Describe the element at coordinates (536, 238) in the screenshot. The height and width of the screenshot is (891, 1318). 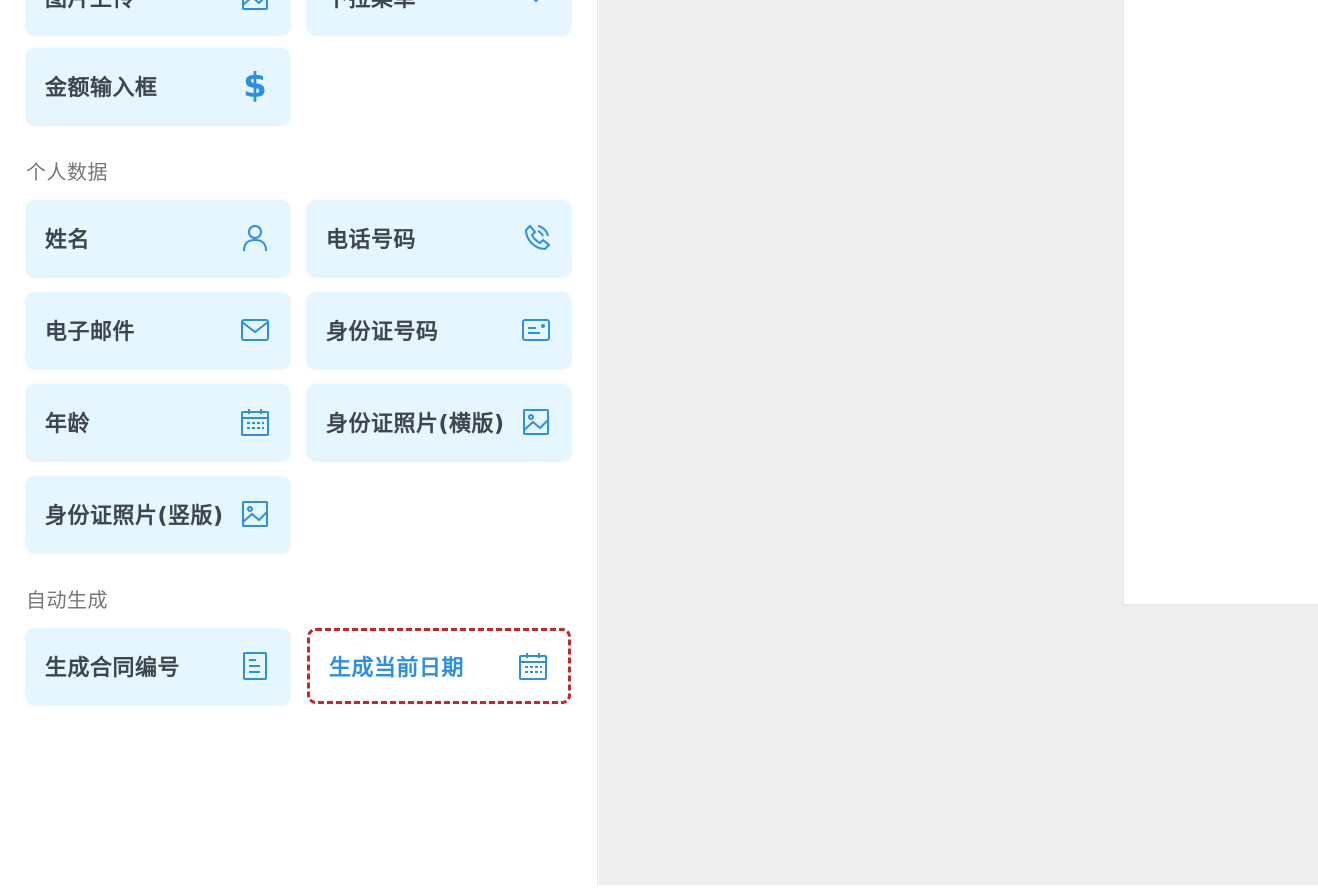
I see `phone-icon` at that location.